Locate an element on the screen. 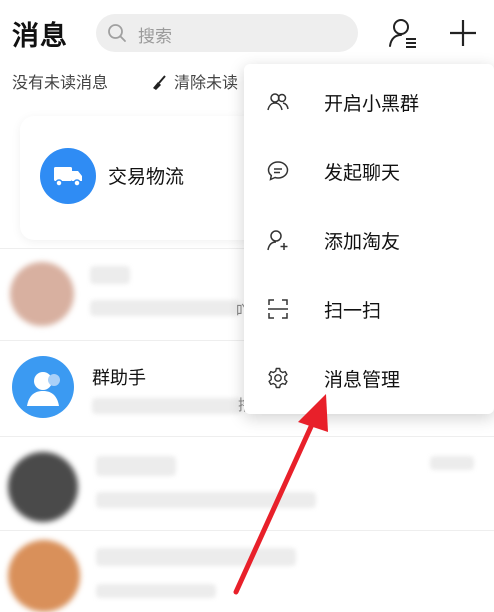 This screenshot has height=612, width=494. annotation-arrow-icon is located at coordinates (280, 494).